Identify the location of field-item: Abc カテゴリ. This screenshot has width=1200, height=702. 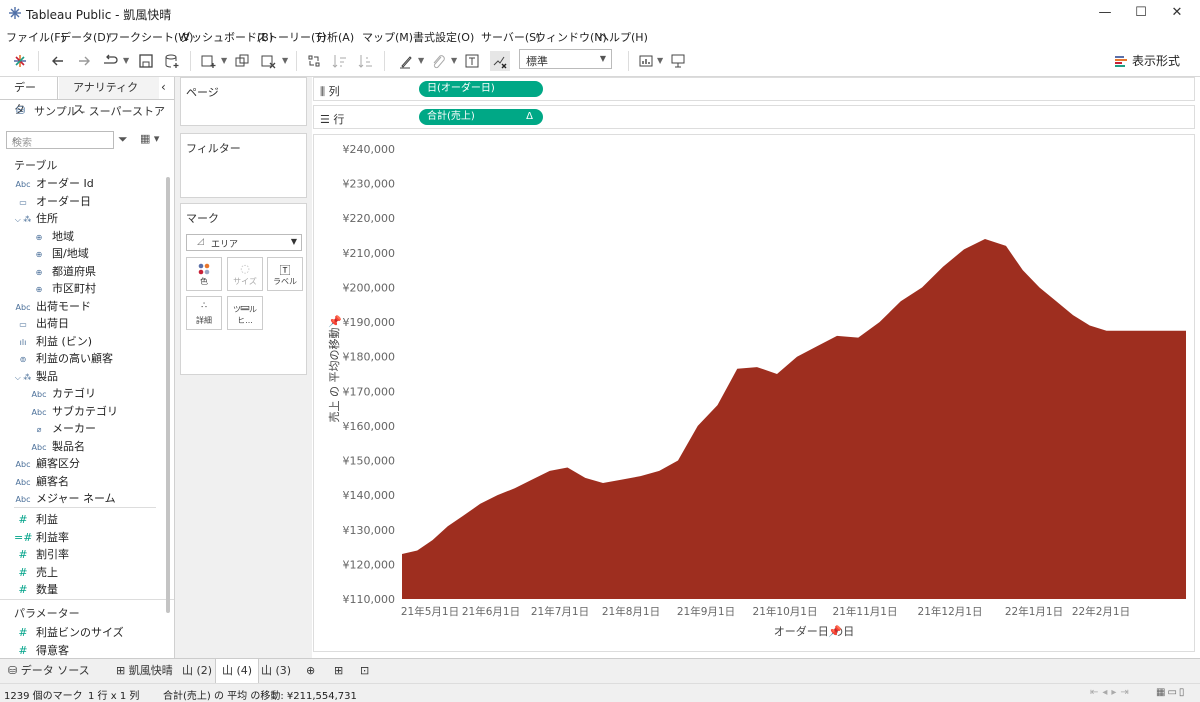
(63, 393).